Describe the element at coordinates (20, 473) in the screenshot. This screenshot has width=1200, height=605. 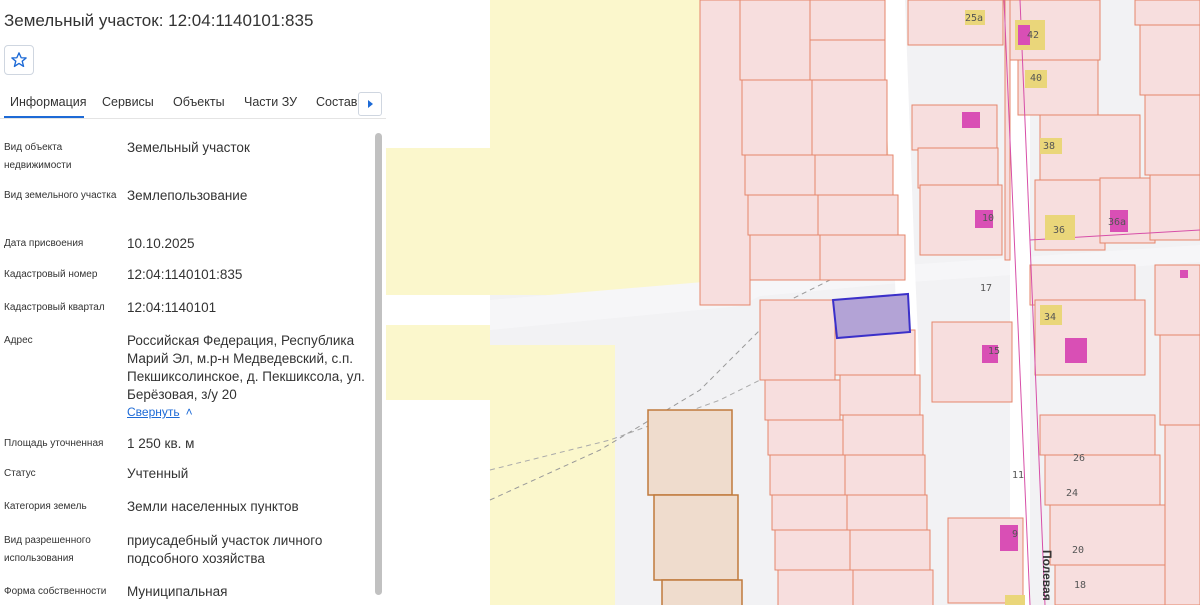
I see `property-label: Статус` at that location.